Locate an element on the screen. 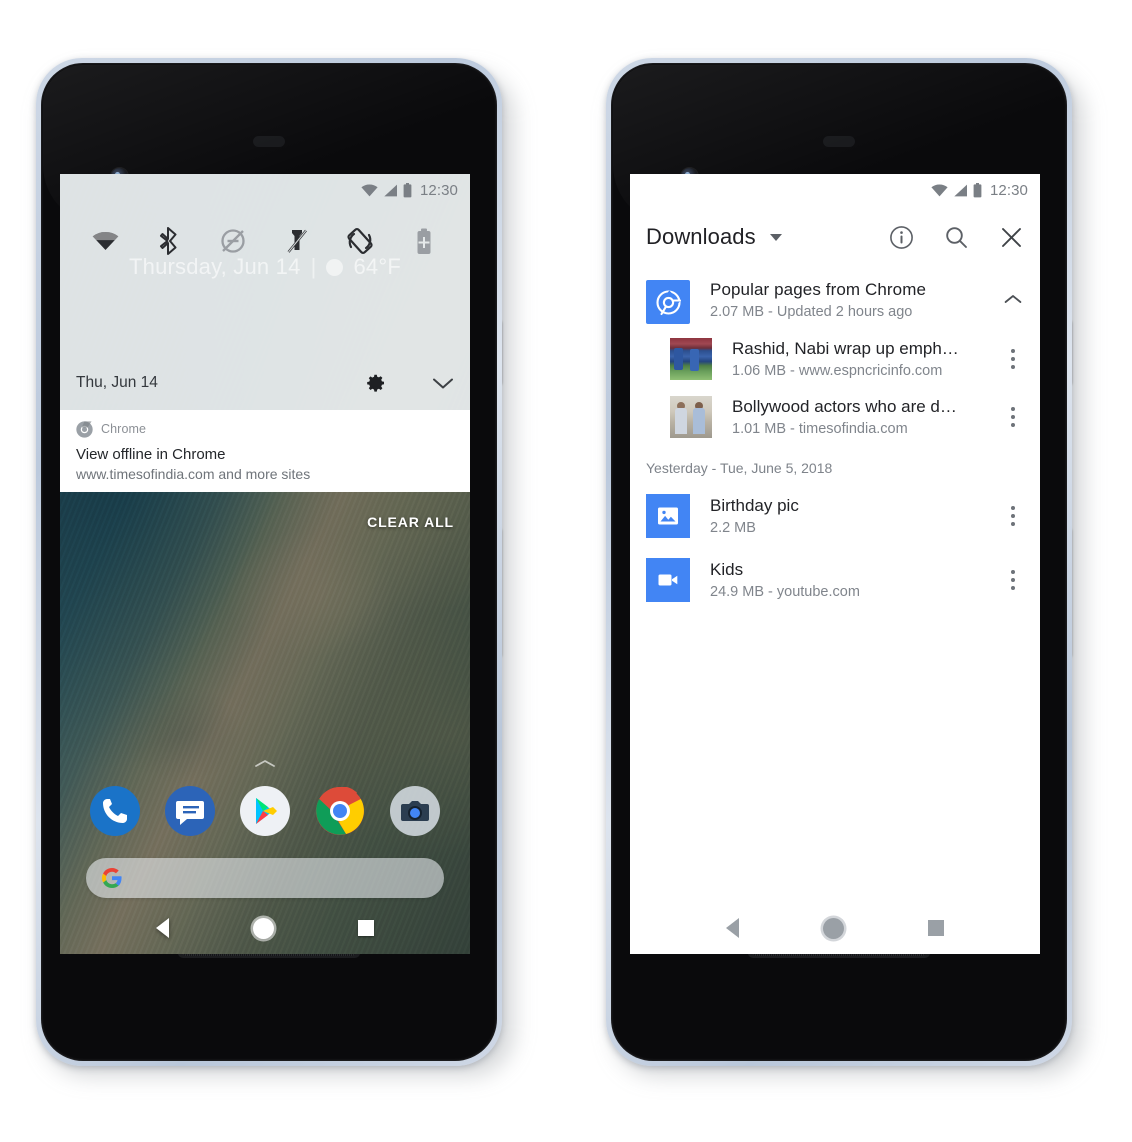 The height and width of the screenshot is (1142, 1132). messages-app-icon is located at coordinates (190, 811).